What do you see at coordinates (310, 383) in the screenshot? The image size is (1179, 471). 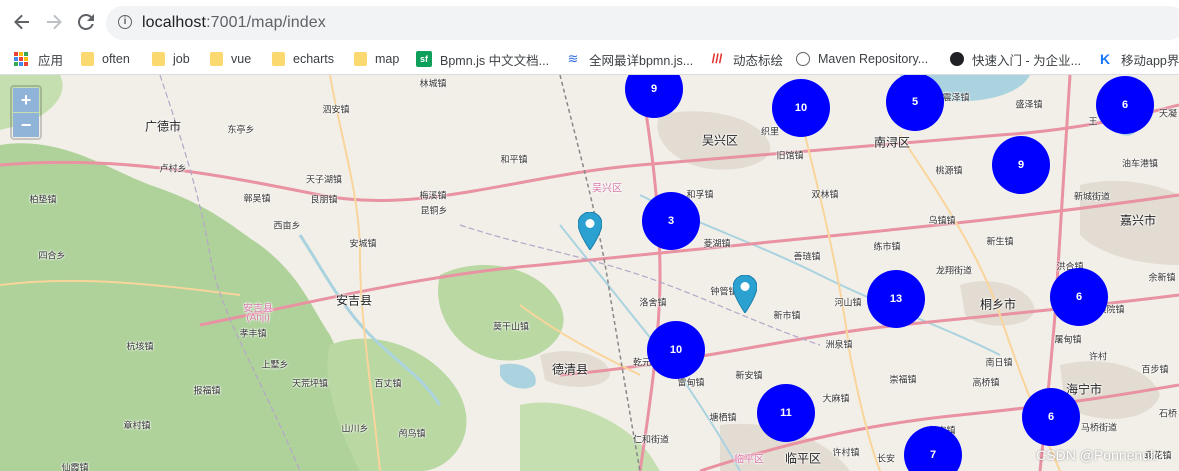 I see `place-label: 天荒坪镇` at bounding box center [310, 383].